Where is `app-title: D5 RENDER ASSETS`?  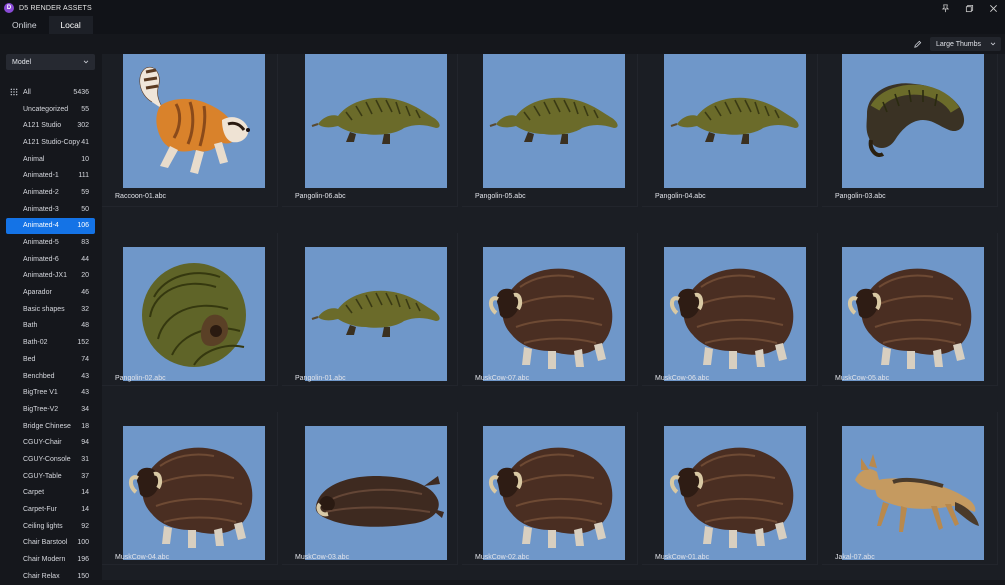 app-title: D5 RENDER ASSETS is located at coordinates (55, 8).